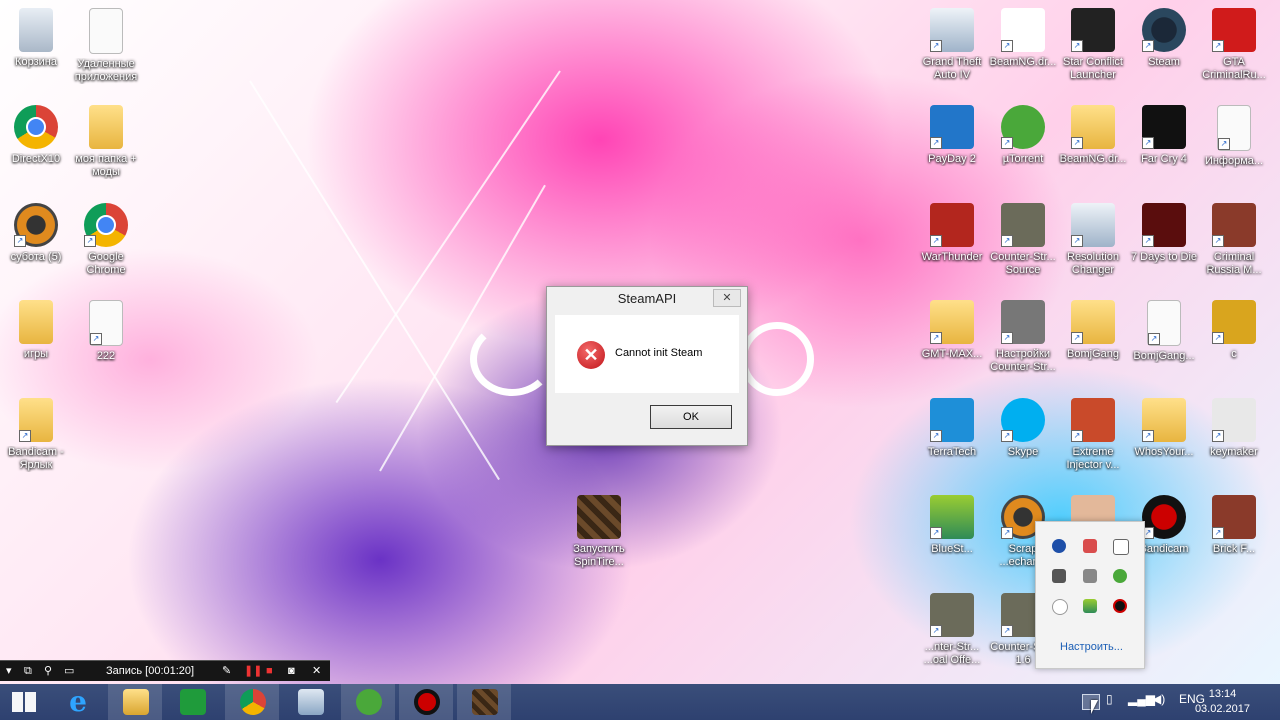  Describe the element at coordinates (106, 331) in the screenshot. I see `desktop-icon-222: ↗ 222` at that location.